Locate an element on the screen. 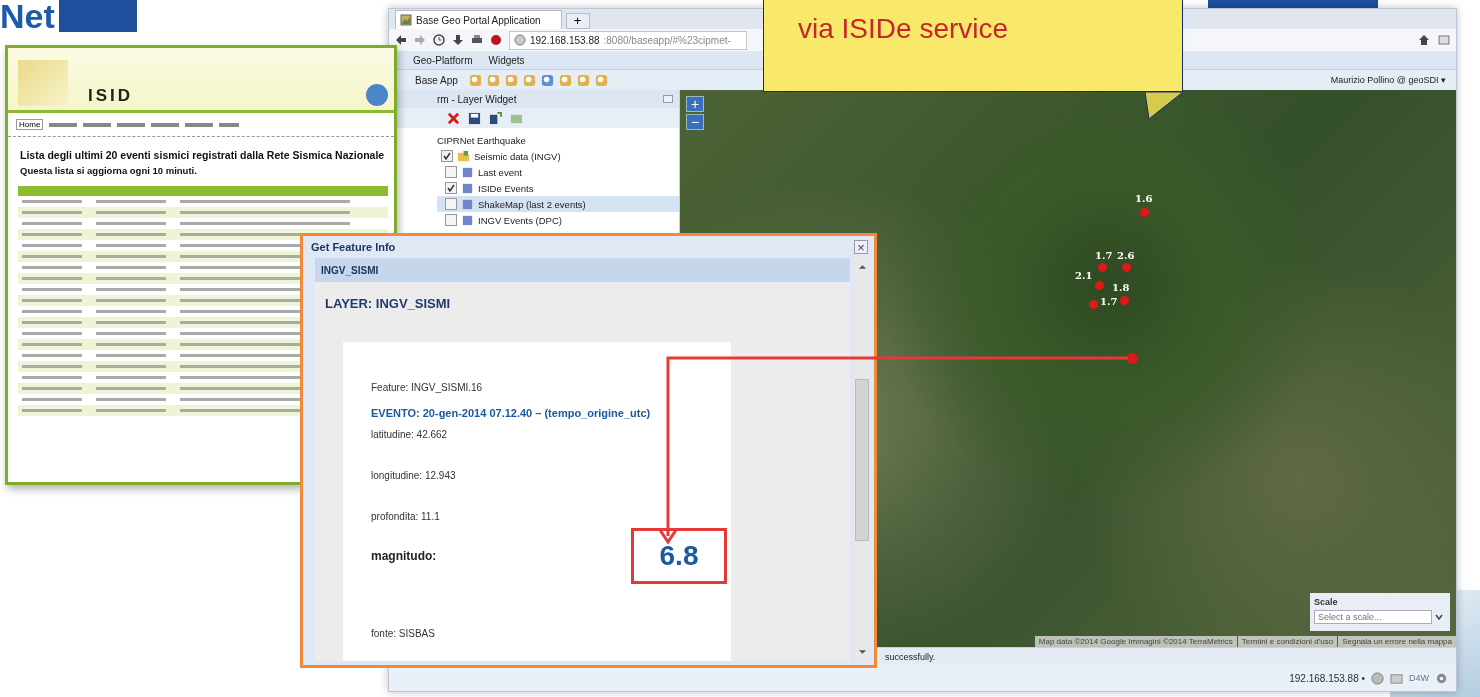 This screenshot has width=1480, height=697. magnitude-label: magnitudo: is located at coordinates (404, 556).